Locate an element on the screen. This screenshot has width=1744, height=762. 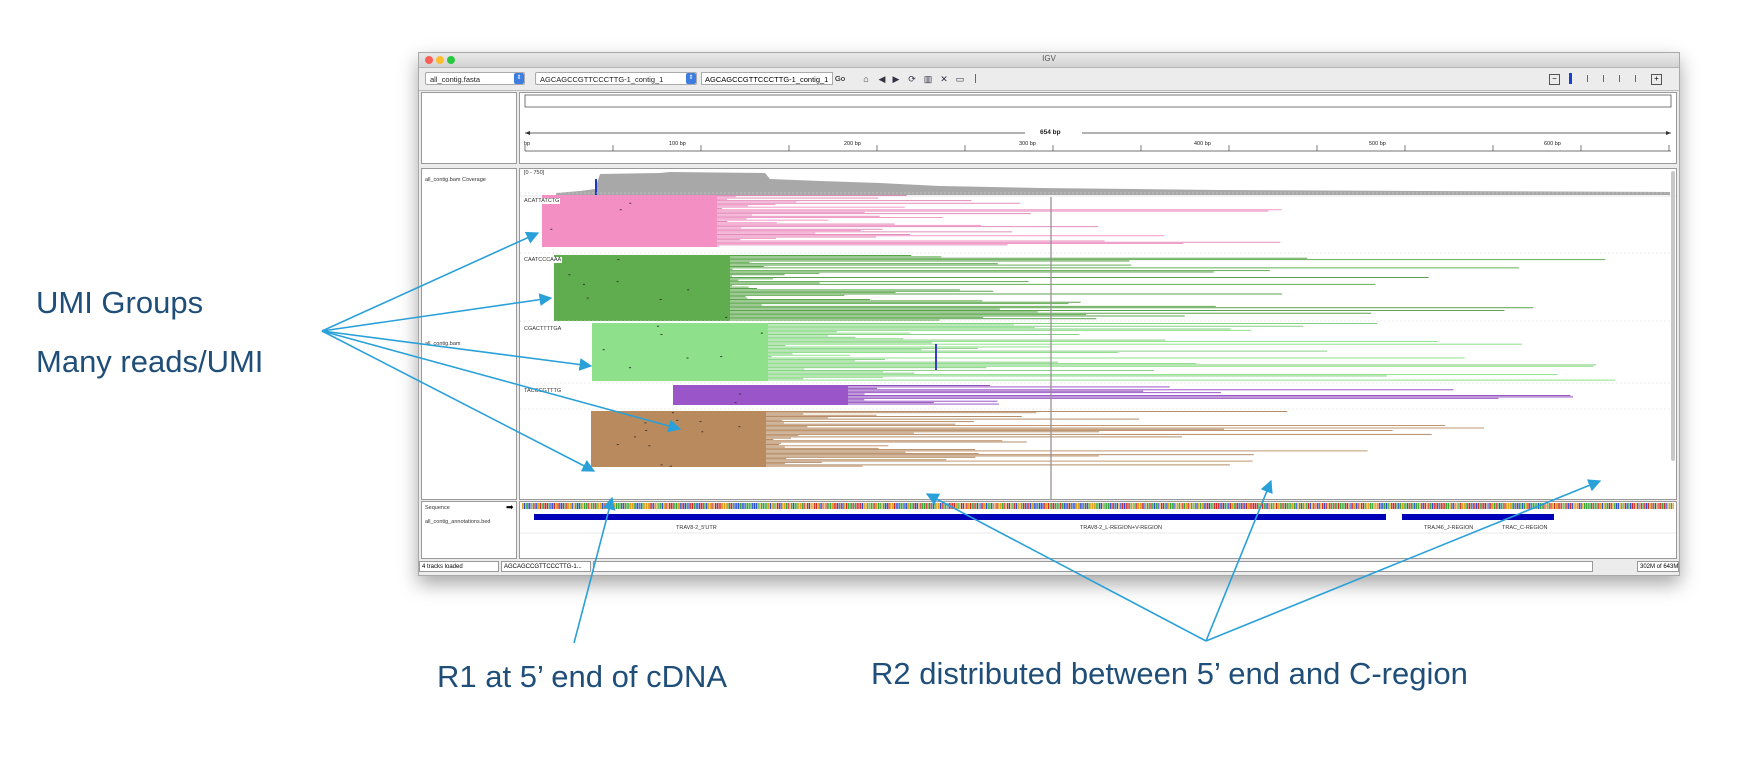
genome-dropdown: all_contig.fasta ⇕ is located at coordinates (475, 78).